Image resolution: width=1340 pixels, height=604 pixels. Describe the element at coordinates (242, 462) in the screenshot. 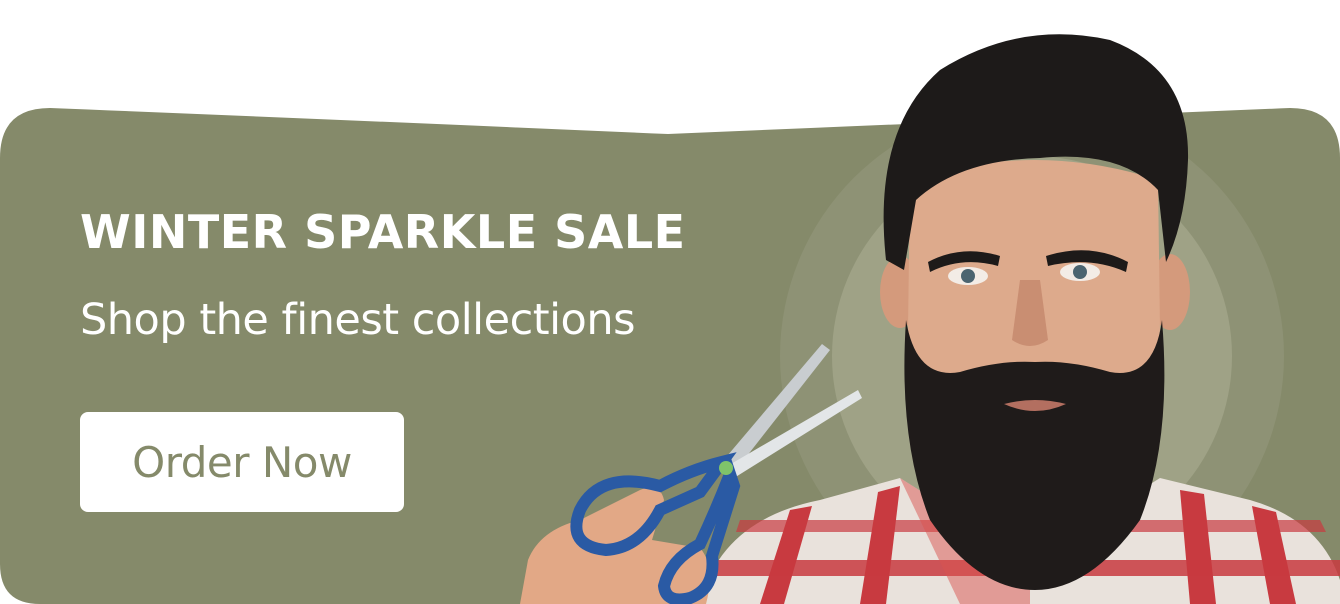

I see `order-now-button: Order Now` at that location.